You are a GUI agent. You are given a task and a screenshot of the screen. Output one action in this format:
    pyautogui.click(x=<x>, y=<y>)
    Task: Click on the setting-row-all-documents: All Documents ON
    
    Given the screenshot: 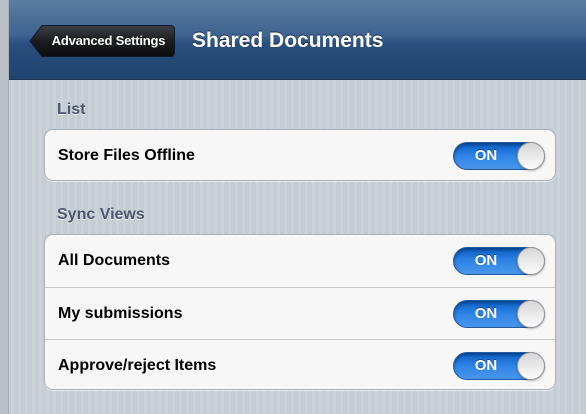 What is the action you would take?
    pyautogui.click(x=300, y=261)
    